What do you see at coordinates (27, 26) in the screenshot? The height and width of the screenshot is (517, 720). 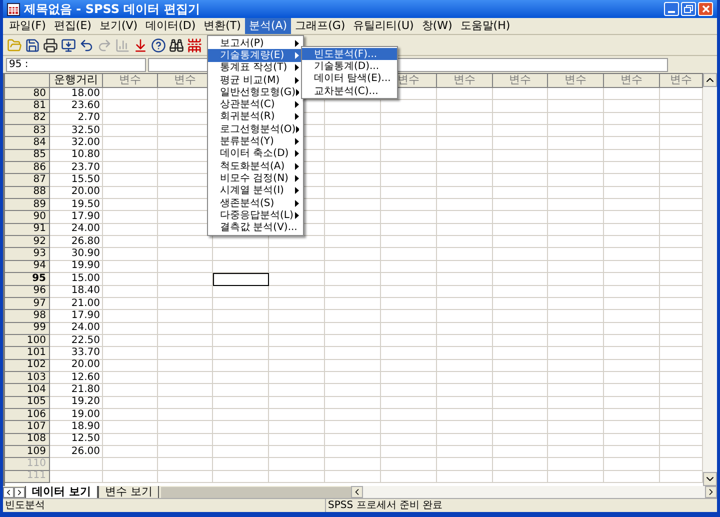 I see `menu-item: 파일(F)` at bounding box center [27, 26].